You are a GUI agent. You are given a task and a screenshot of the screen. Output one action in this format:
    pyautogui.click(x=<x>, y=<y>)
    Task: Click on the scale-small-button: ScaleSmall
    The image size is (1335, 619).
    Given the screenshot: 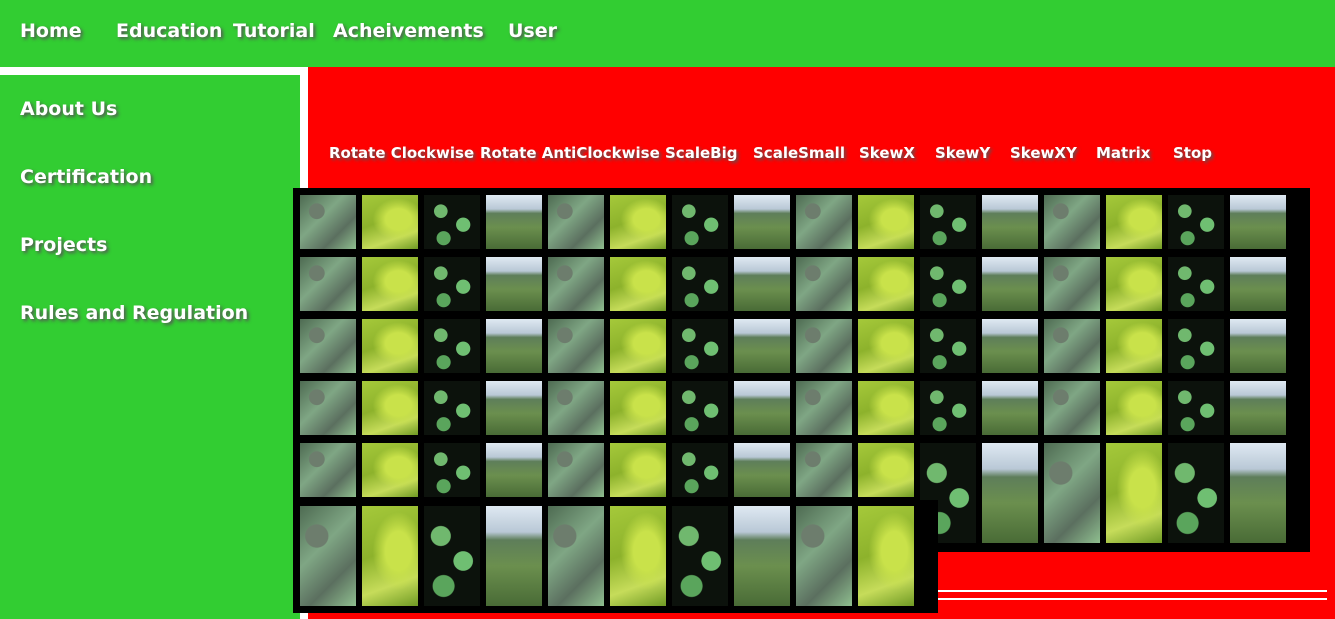 What is the action you would take?
    pyautogui.click(x=799, y=153)
    